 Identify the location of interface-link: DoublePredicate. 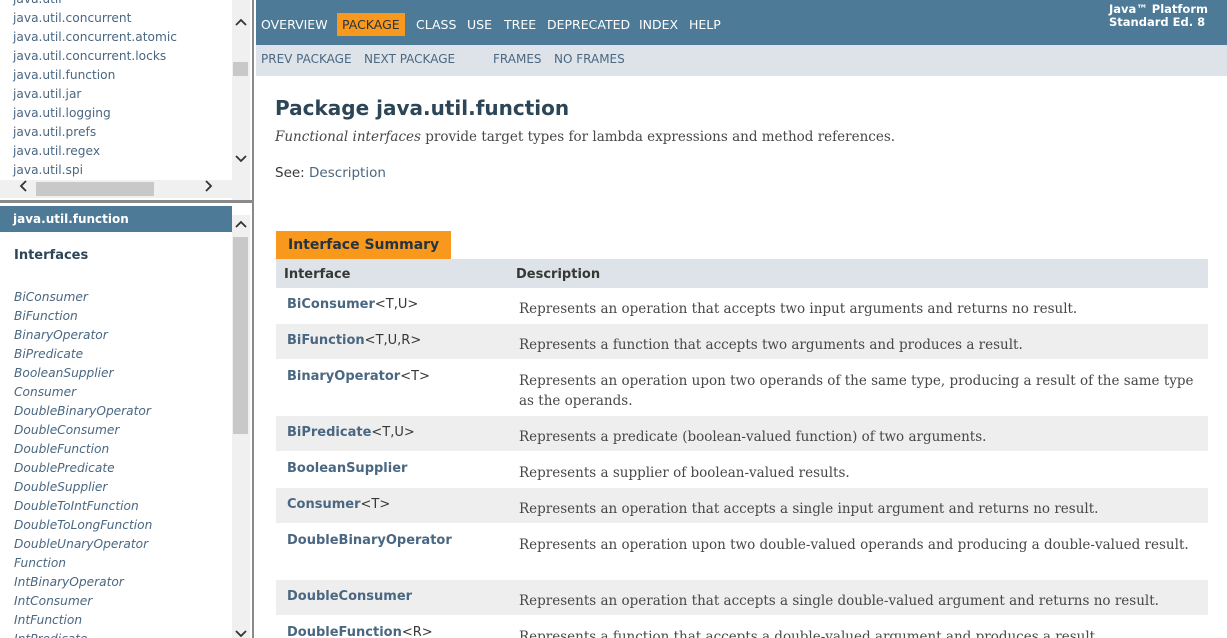
(83, 468).